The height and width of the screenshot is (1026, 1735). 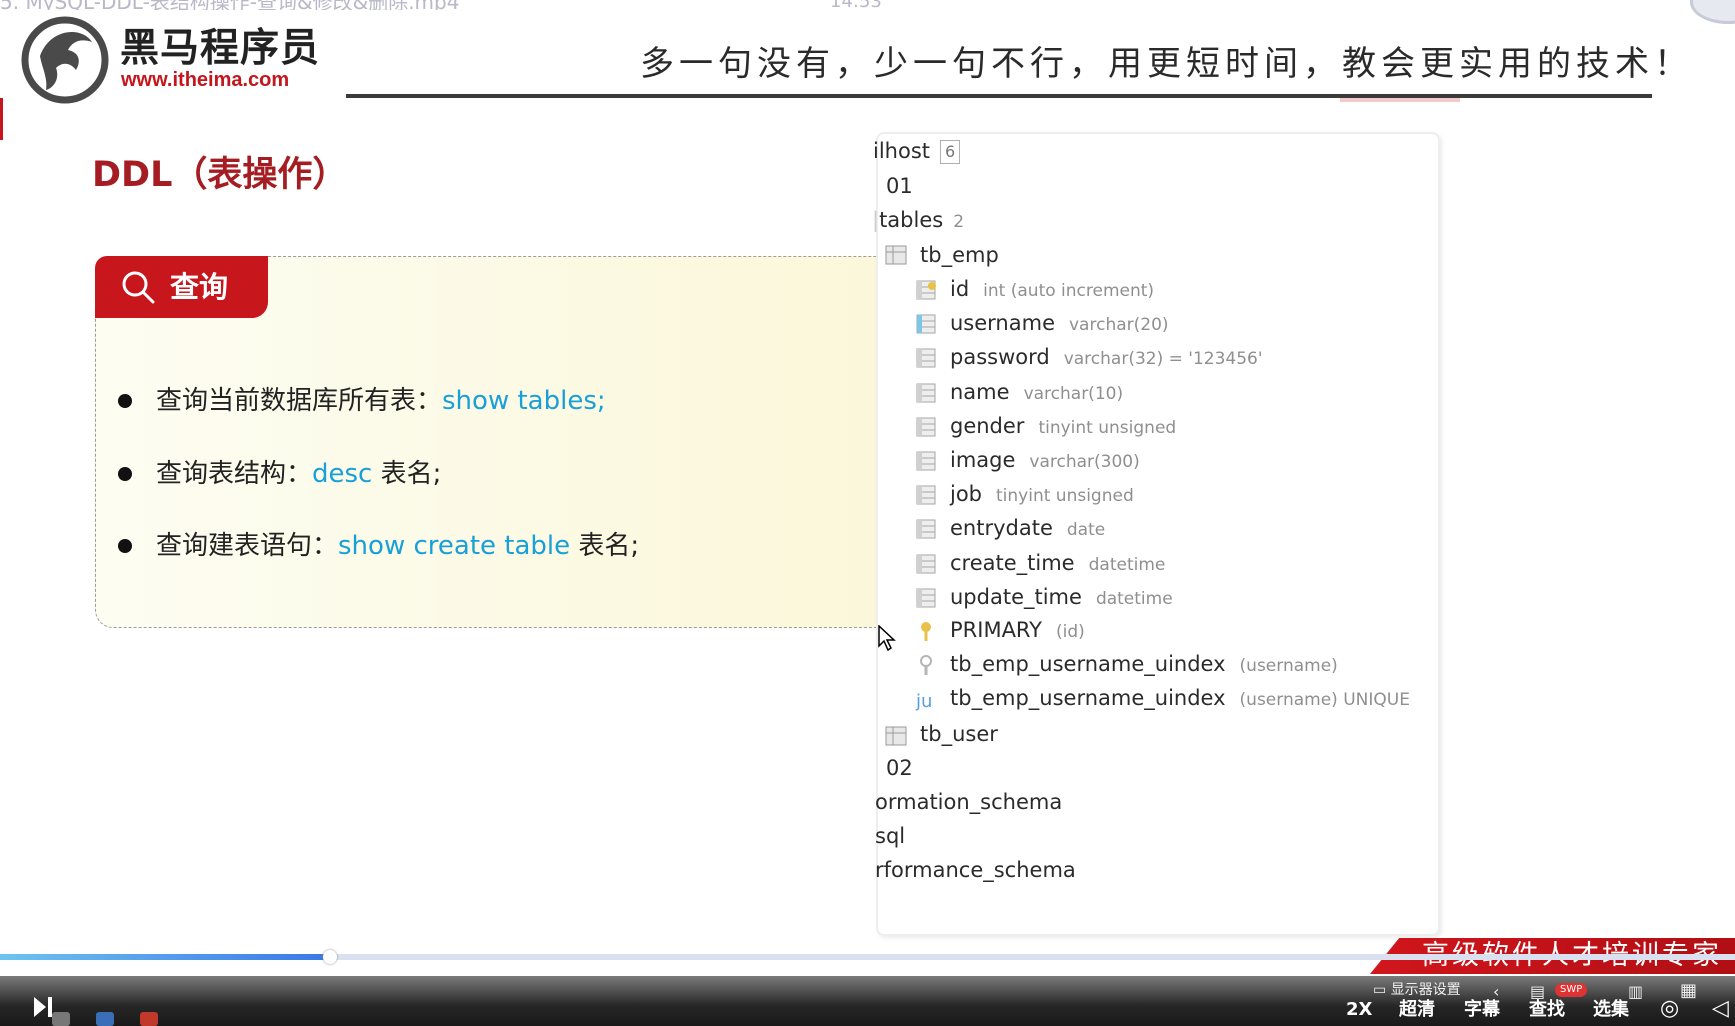 What do you see at coordinates (1073, 394) in the screenshot?
I see `tree-column-type: varchar(10)` at bounding box center [1073, 394].